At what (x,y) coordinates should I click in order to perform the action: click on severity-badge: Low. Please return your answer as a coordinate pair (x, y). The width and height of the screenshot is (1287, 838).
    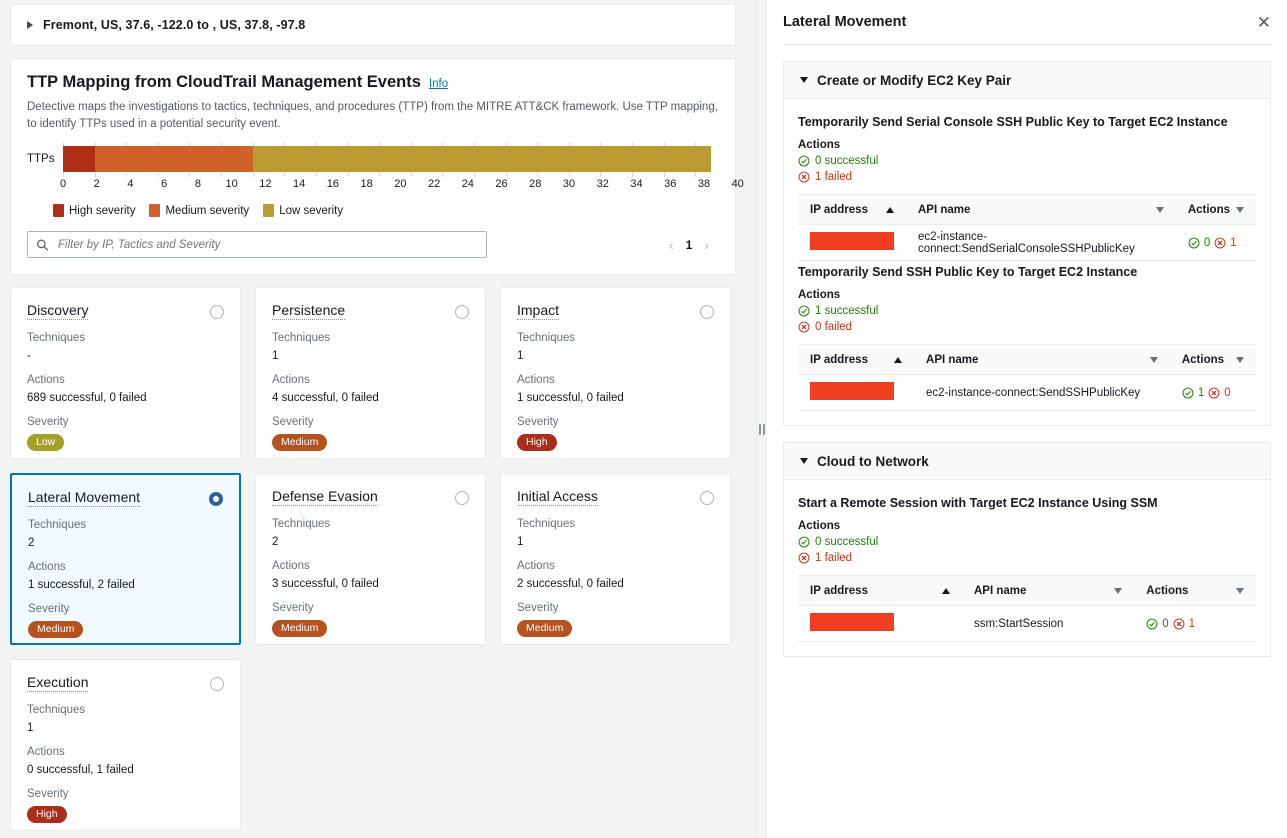
    Looking at the image, I should click on (46, 443).